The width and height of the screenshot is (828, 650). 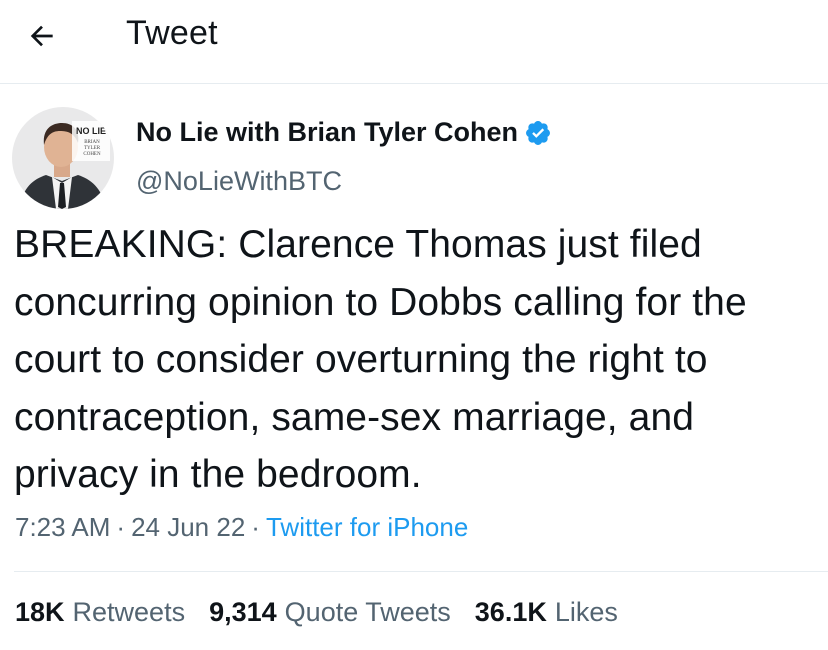 I want to click on divider, so click(x=421, y=571).